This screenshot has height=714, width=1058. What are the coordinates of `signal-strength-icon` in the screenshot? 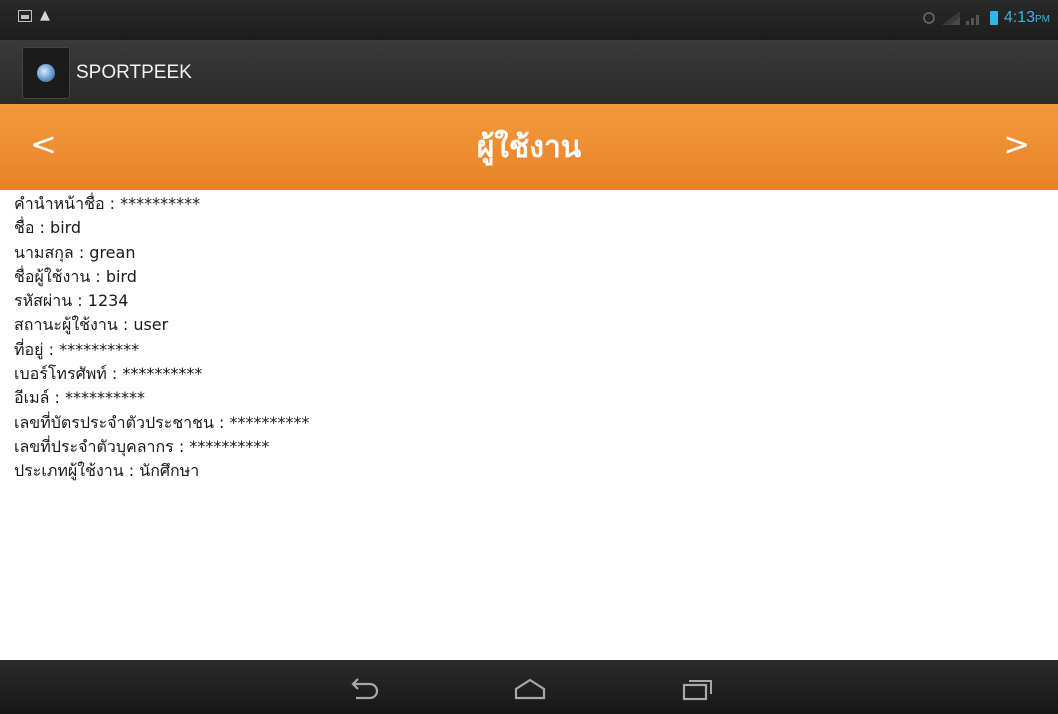 It's located at (972, 20).